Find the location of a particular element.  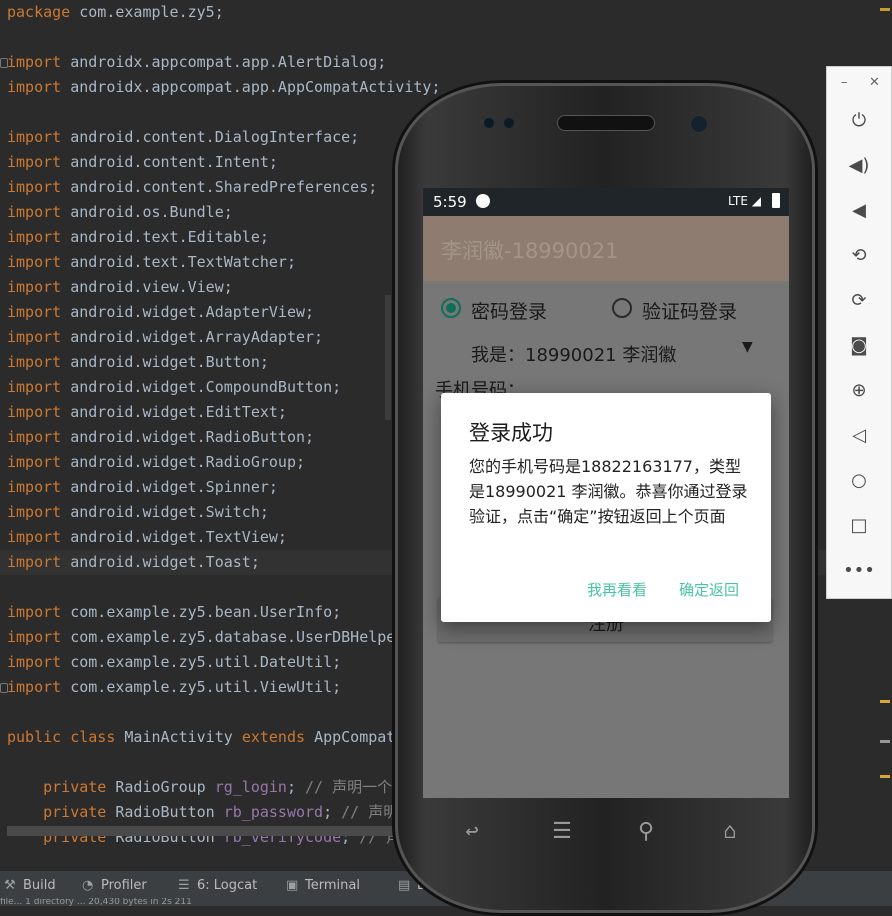

tool-build: ⚒ Build is located at coordinates (30, 886).